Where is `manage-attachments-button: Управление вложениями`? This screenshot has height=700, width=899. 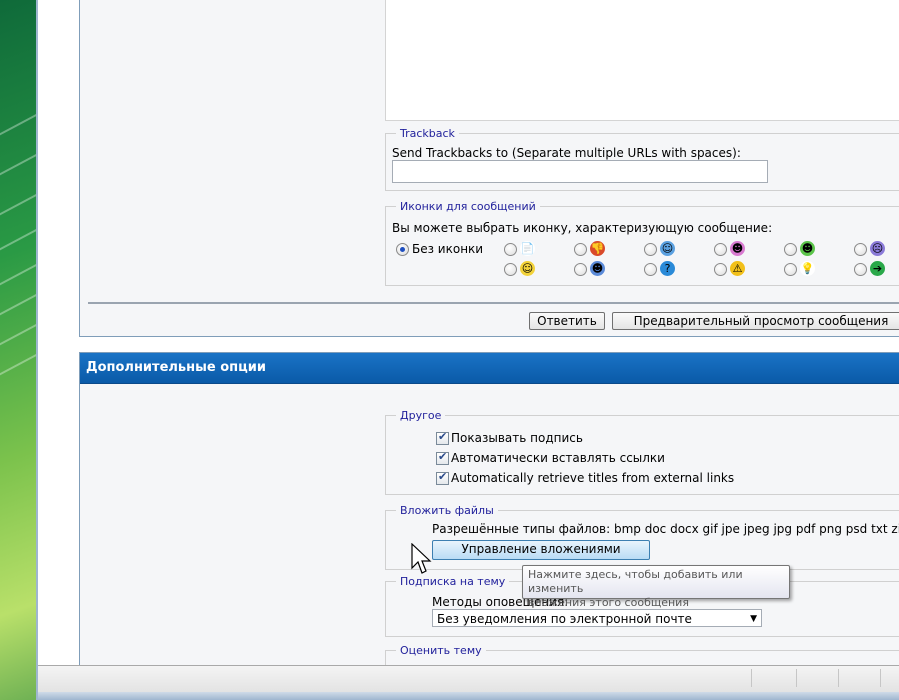
manage-attachments-button: Управление вложениями is located at coordinates (541, 550).